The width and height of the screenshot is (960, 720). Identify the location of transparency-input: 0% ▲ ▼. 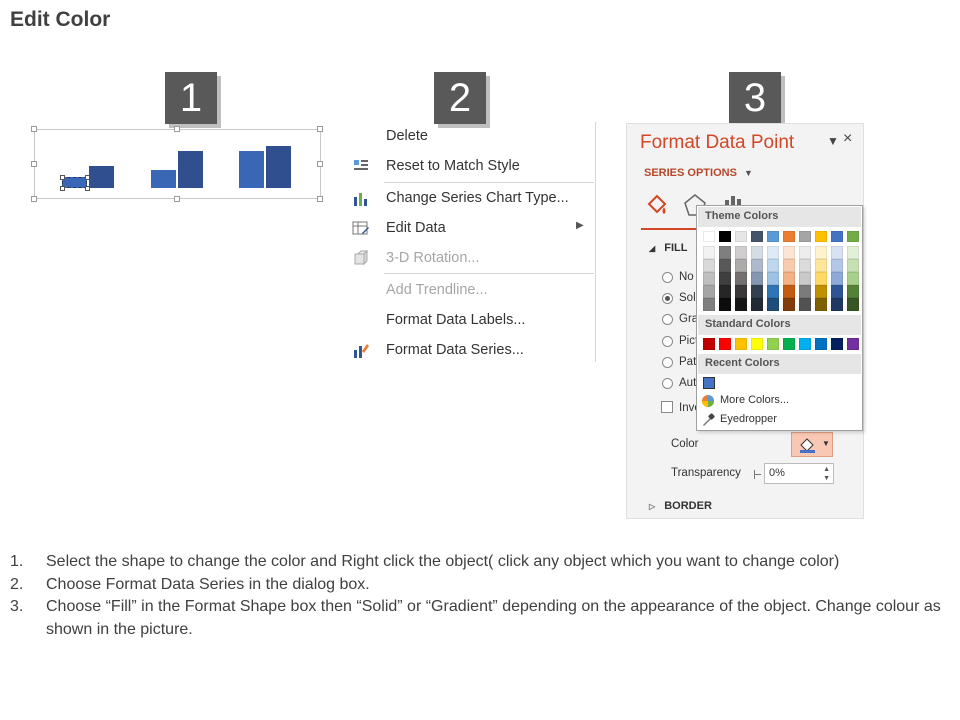
(799, 473).